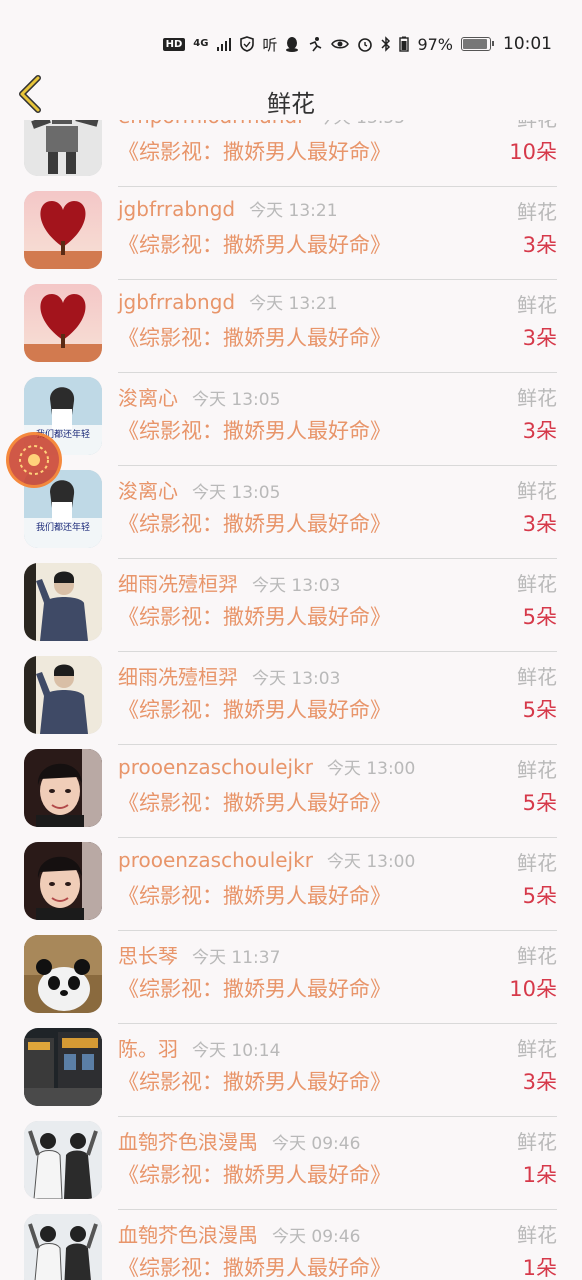 The width and height of the screenshot is (582, 1280). What do you see at coordinates (224, 44) in the screenshot?
I see `signal-icon` at bounding box center [224, 44].